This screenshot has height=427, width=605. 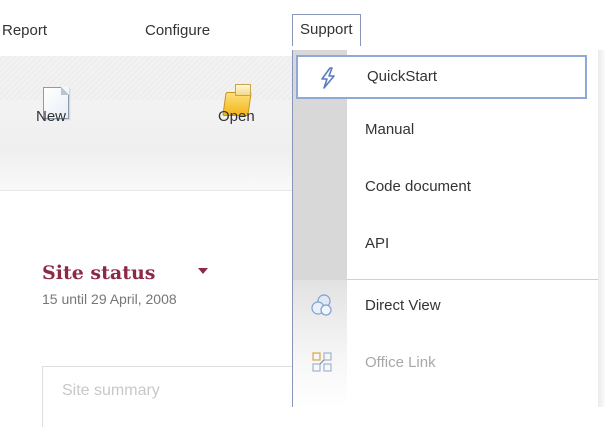 What do you see at coordinates (400, 362) in the screenshot?
I see `menu-item-label: Office Link` at bounding box center [400, 362].